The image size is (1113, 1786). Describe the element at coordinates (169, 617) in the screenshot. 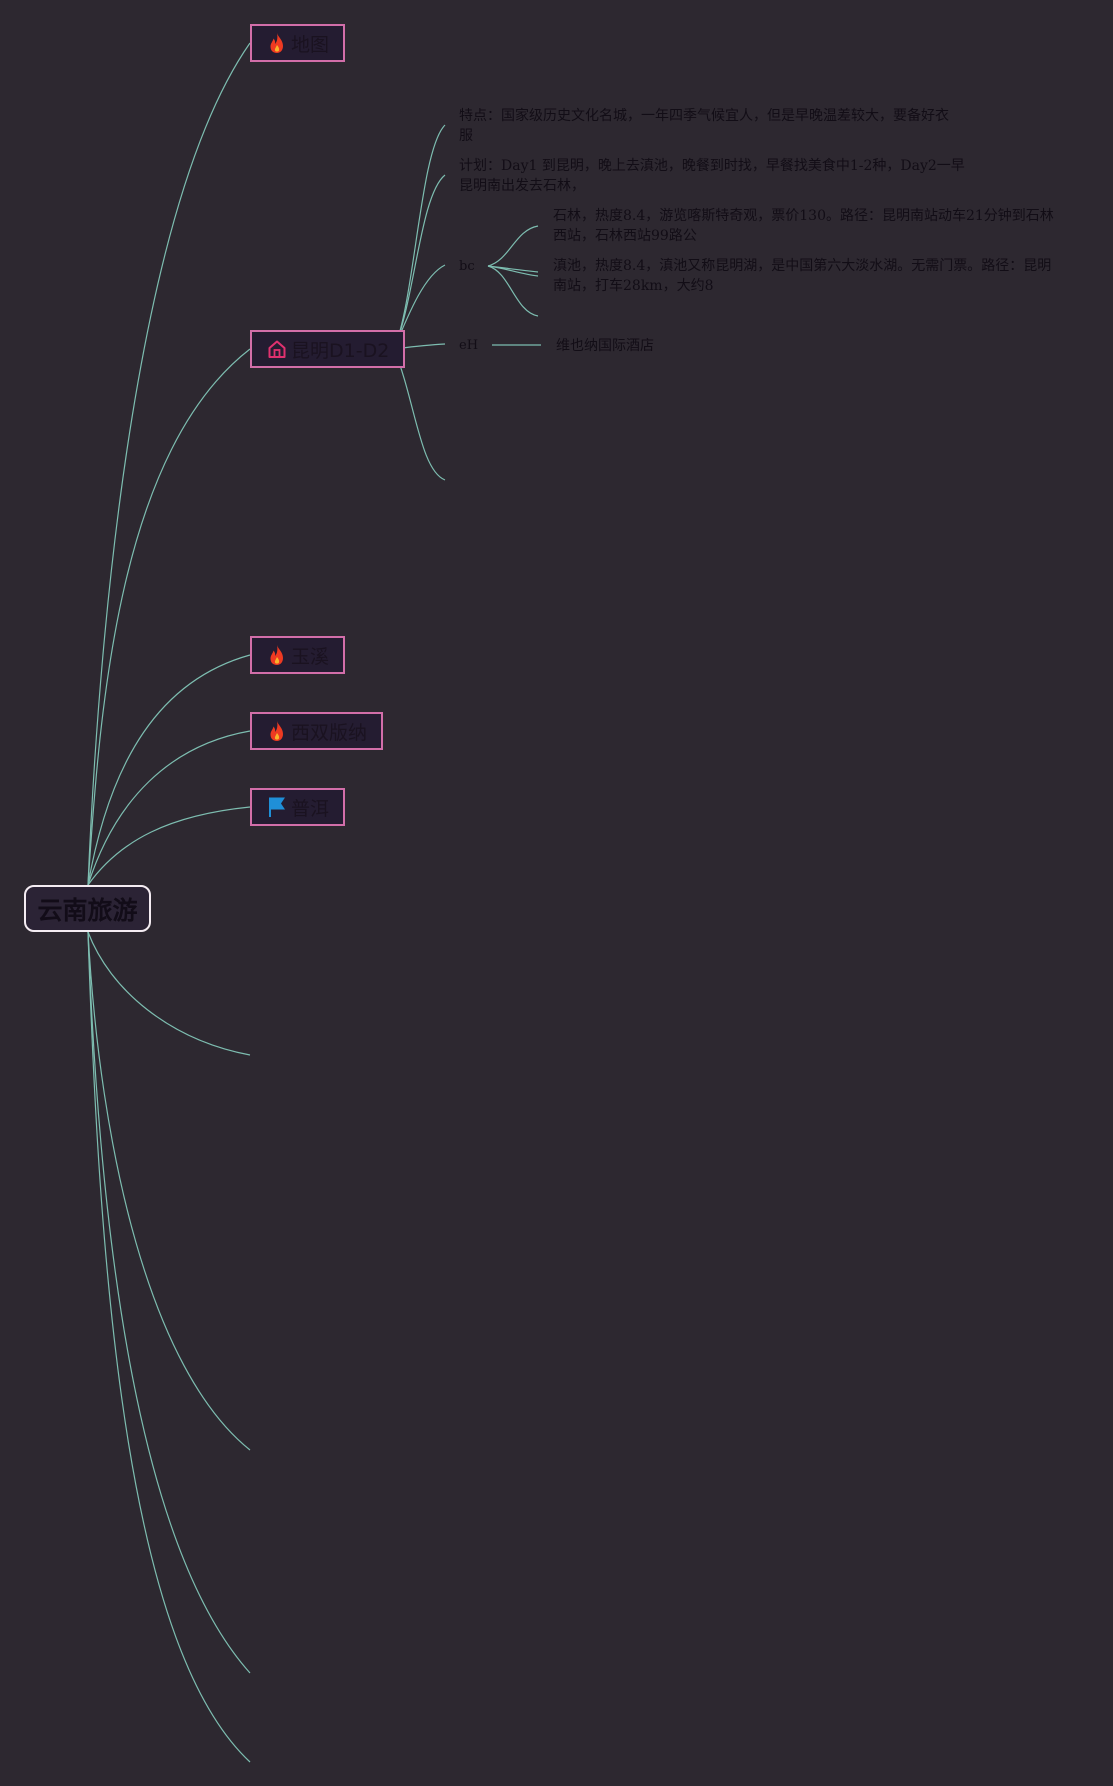

I see `connector-root-kunming` at that location.